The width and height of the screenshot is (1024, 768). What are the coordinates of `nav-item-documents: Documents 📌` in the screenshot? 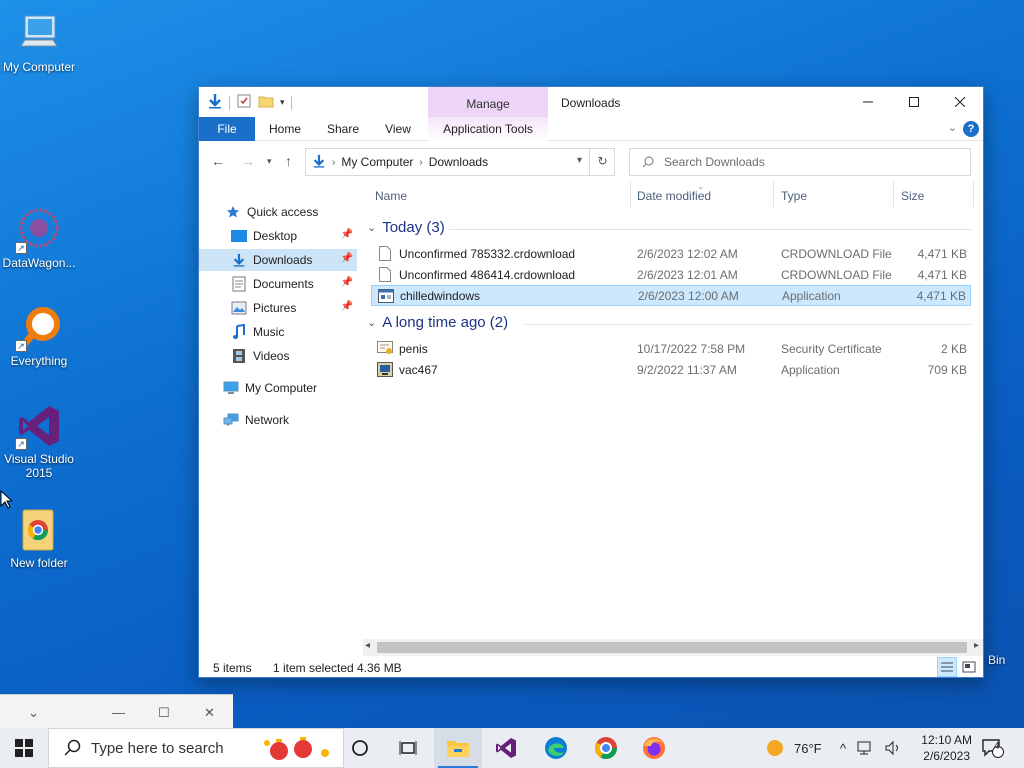 It's located at (278, 284).